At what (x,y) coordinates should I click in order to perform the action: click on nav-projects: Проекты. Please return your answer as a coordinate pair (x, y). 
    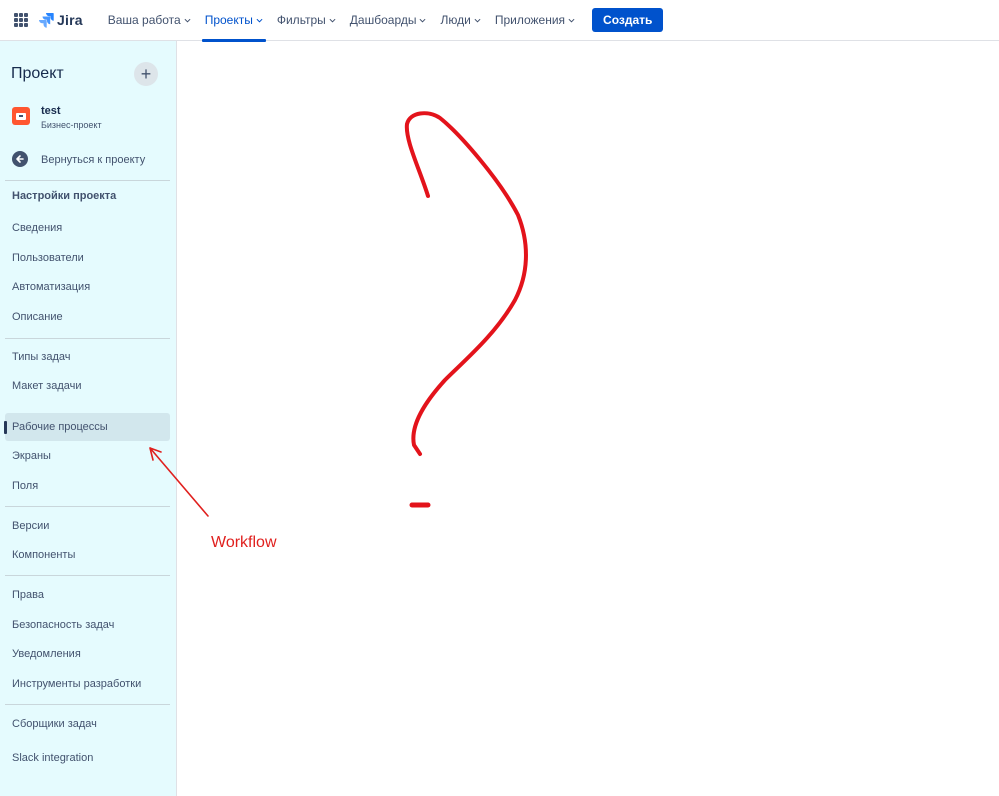
    Looking at the image, I should click on (234, 21).